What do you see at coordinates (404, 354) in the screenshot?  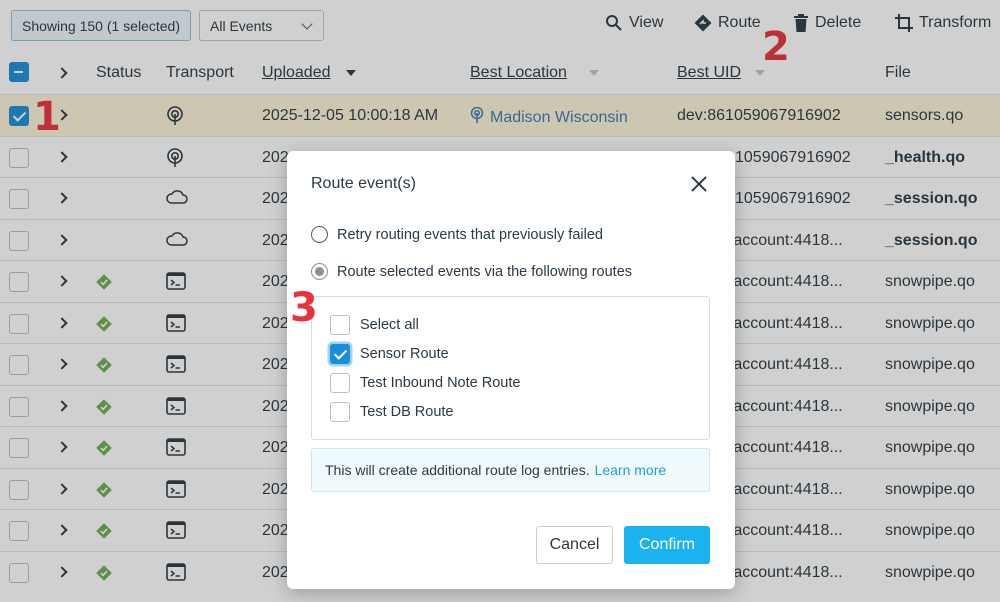 I see `route-label: Sensor Route` at bounding box center [404, 354].